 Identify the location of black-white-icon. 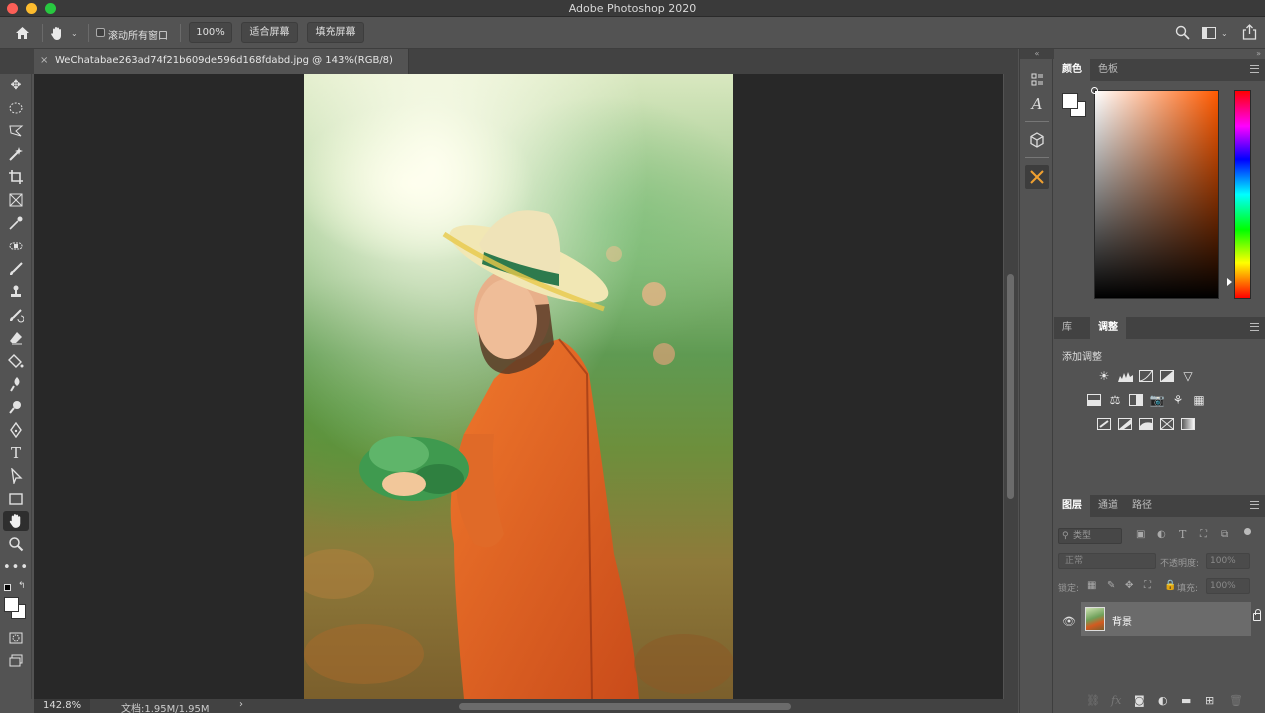
(1136, 400).